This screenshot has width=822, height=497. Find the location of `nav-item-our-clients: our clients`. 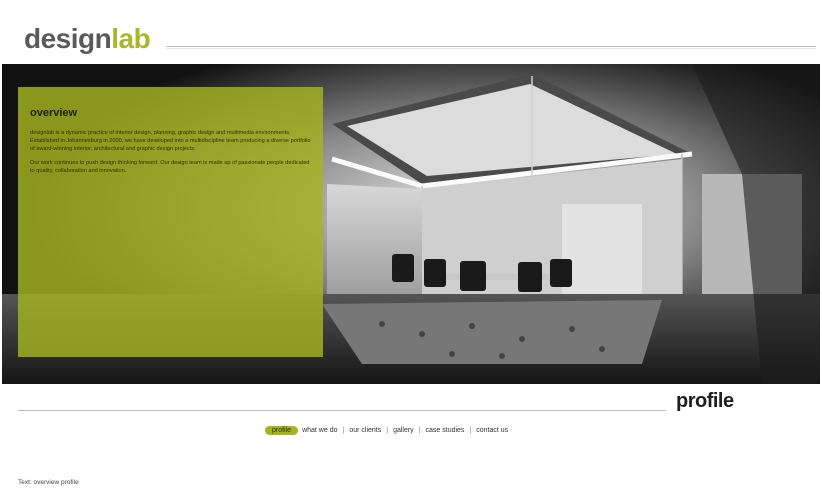

nav-item-our-clients: our clients is located at coordinates (365, 430).